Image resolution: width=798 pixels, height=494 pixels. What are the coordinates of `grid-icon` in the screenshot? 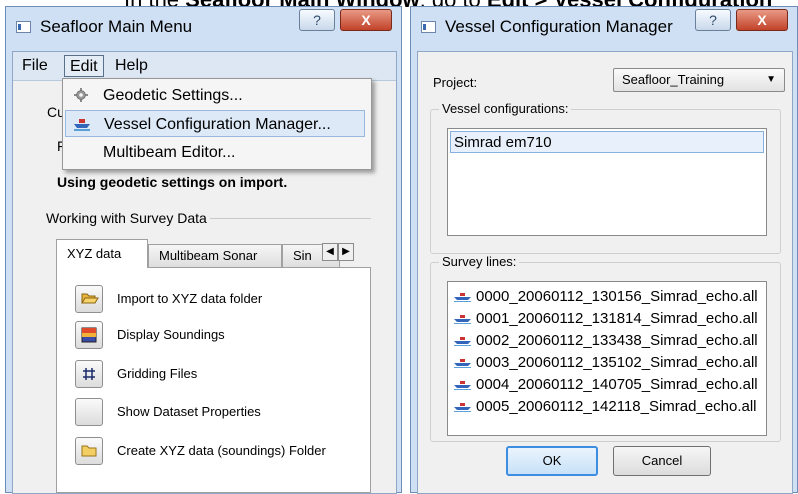 It's located at (89, 374).